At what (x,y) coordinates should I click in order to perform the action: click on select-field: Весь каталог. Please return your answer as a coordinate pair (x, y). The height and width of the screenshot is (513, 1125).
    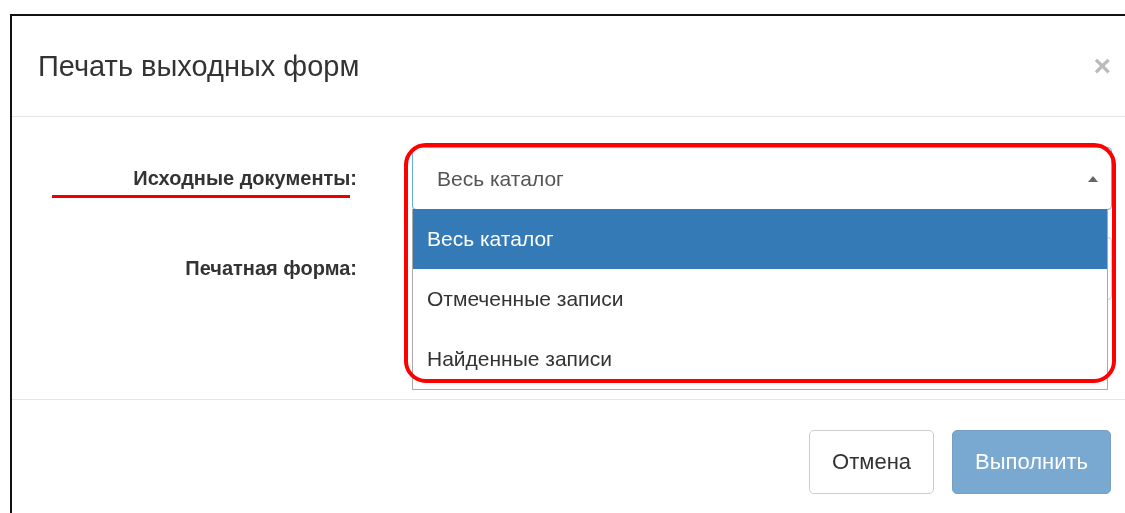
    Looking at the image, I should click on (762, 178).